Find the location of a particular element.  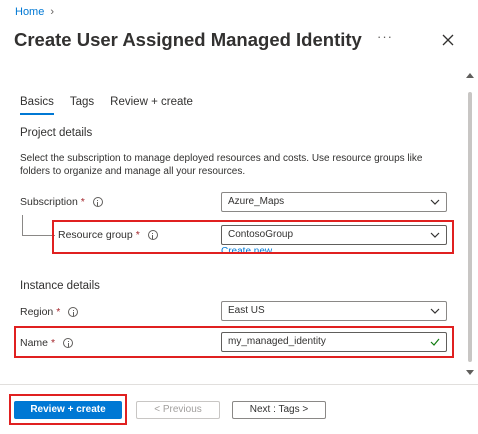

tab-review-create: Review + create is located at coordinates (151, 105).